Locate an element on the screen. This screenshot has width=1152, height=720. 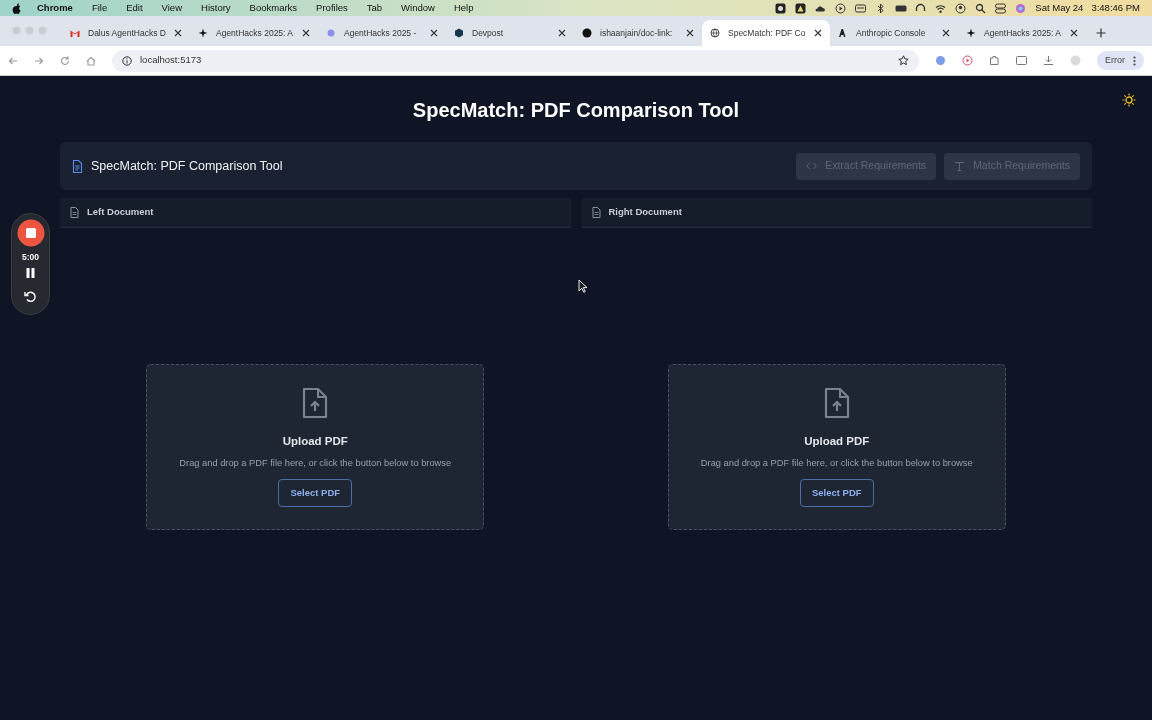
text-icon is located at coordinates (960, 166).